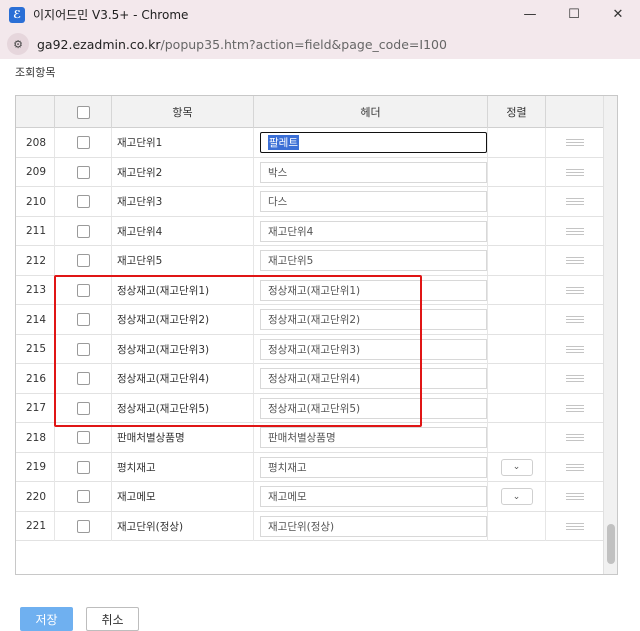  Describe the element at coordinates (35, 526) in the screenshot. I see `row-number: 221` at that location.